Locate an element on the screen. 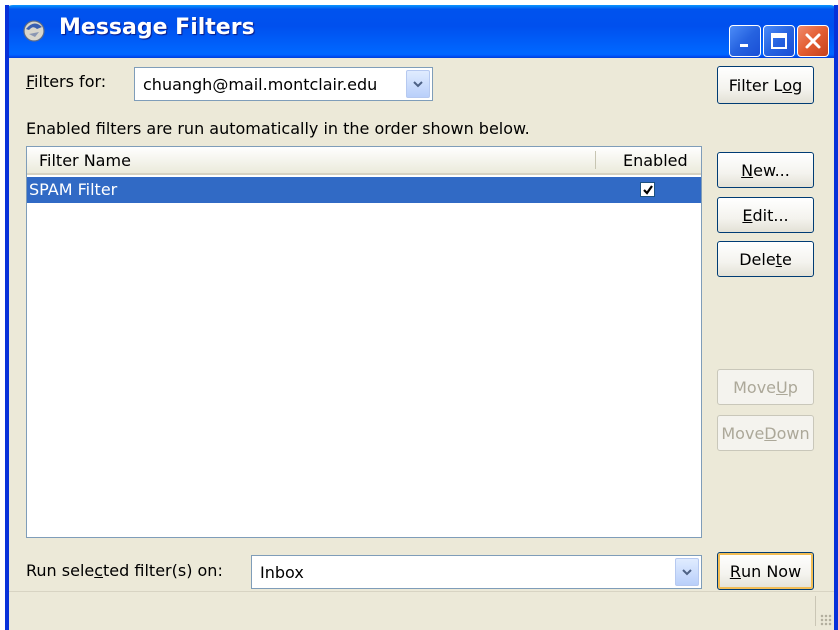  maximize-button is located at coordinates (779, 41).